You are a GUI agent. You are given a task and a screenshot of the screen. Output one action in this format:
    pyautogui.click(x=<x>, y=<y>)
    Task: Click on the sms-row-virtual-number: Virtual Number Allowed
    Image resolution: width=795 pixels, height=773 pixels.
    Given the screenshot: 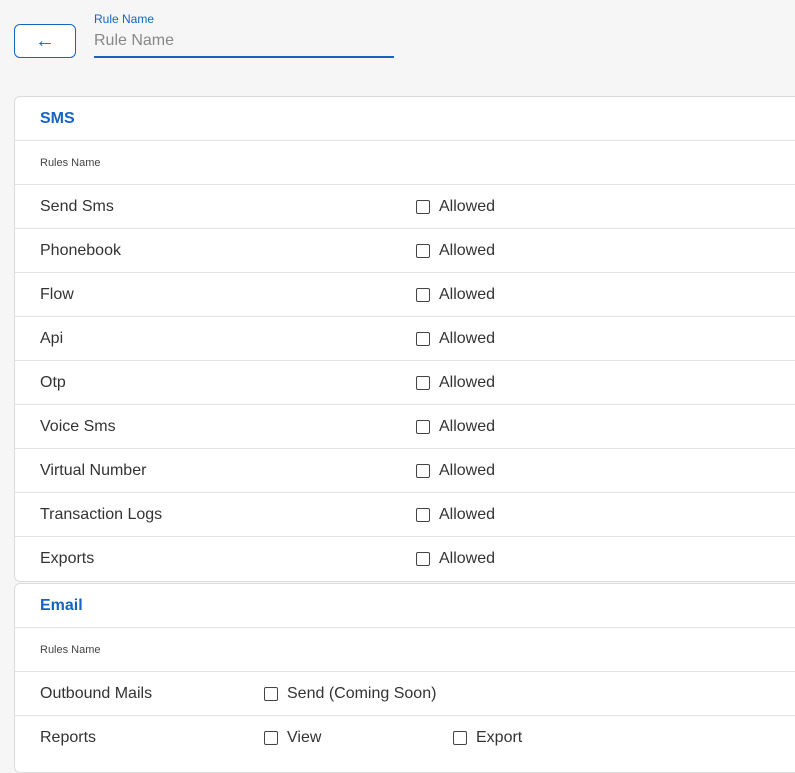 What is the action you would take?
    pyautogui.click(x=405, y=471)
    